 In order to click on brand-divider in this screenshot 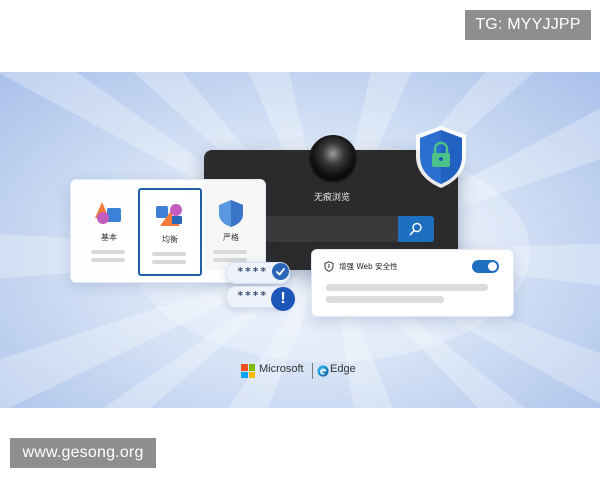, I will do `click(312, 371)`.